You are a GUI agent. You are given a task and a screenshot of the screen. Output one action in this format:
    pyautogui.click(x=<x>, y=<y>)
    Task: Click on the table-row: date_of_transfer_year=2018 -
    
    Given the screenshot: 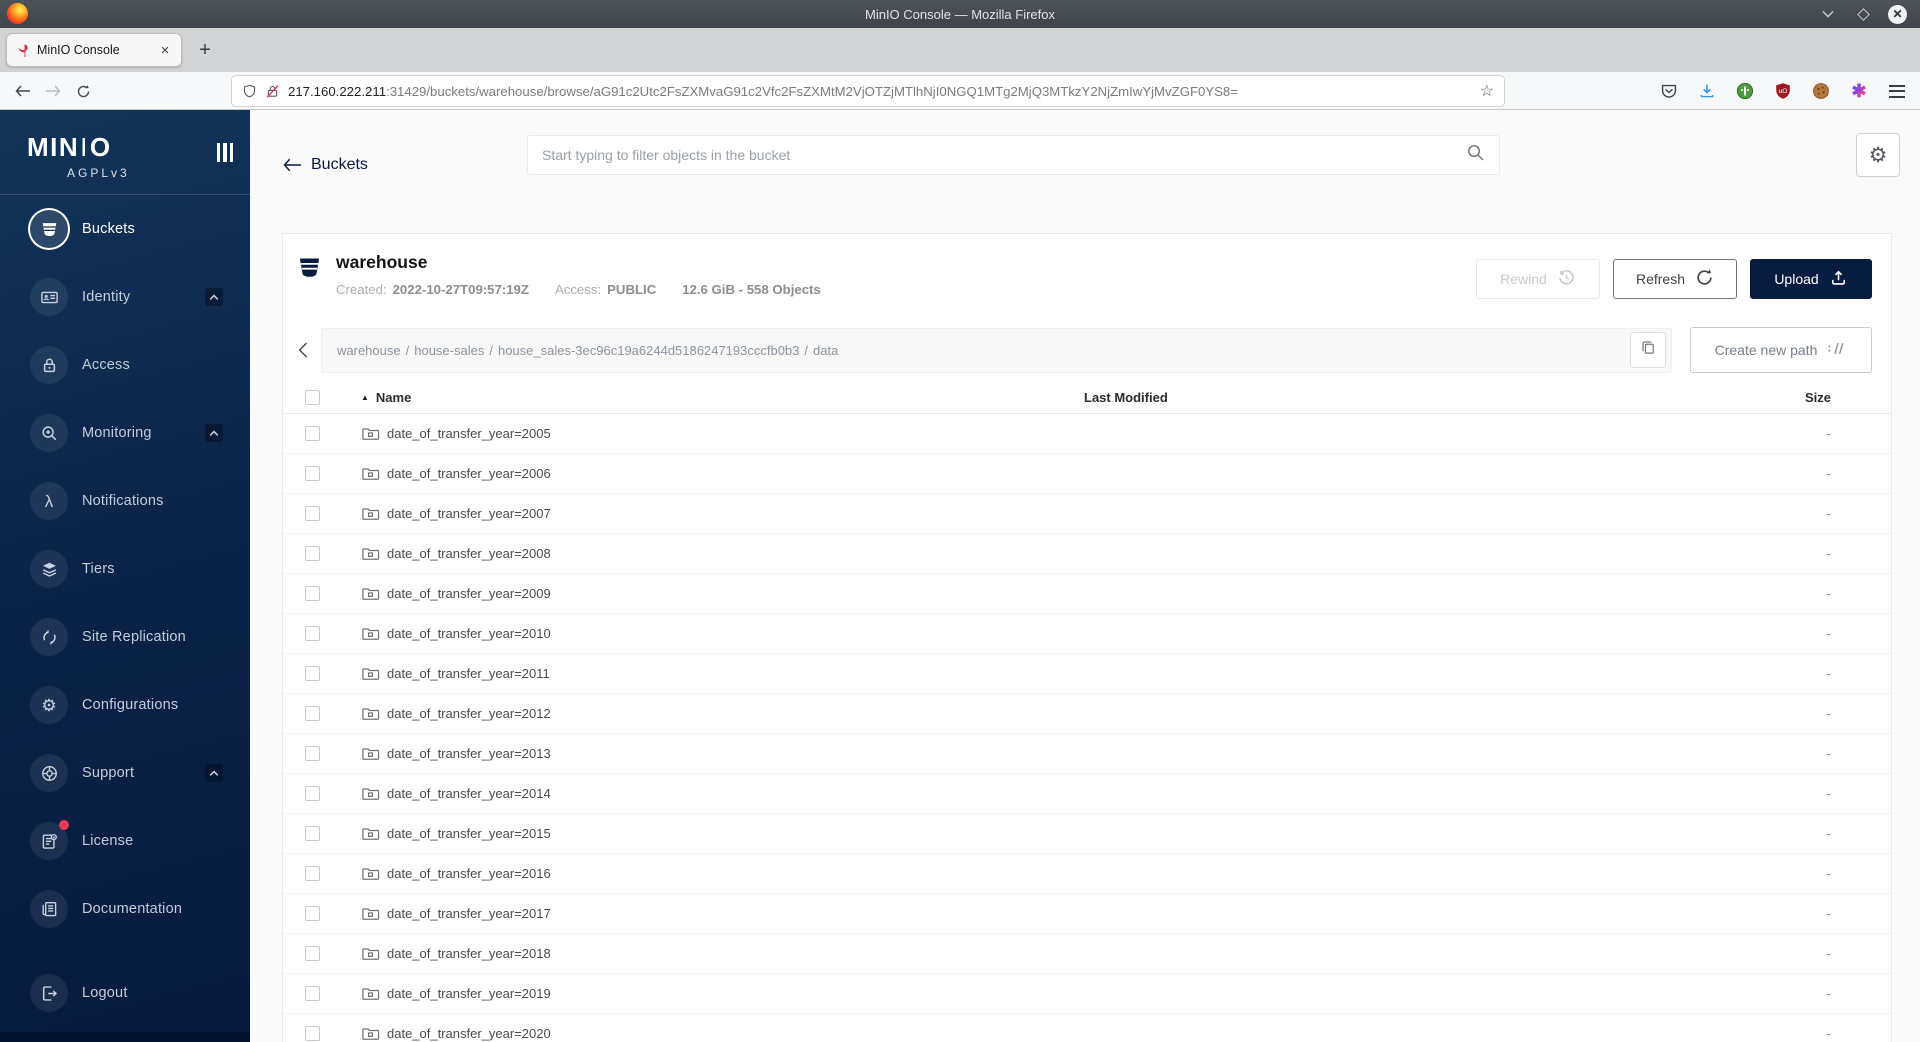 What is the action you would take?
    pyautogui.click(x=1087, y=954)
    